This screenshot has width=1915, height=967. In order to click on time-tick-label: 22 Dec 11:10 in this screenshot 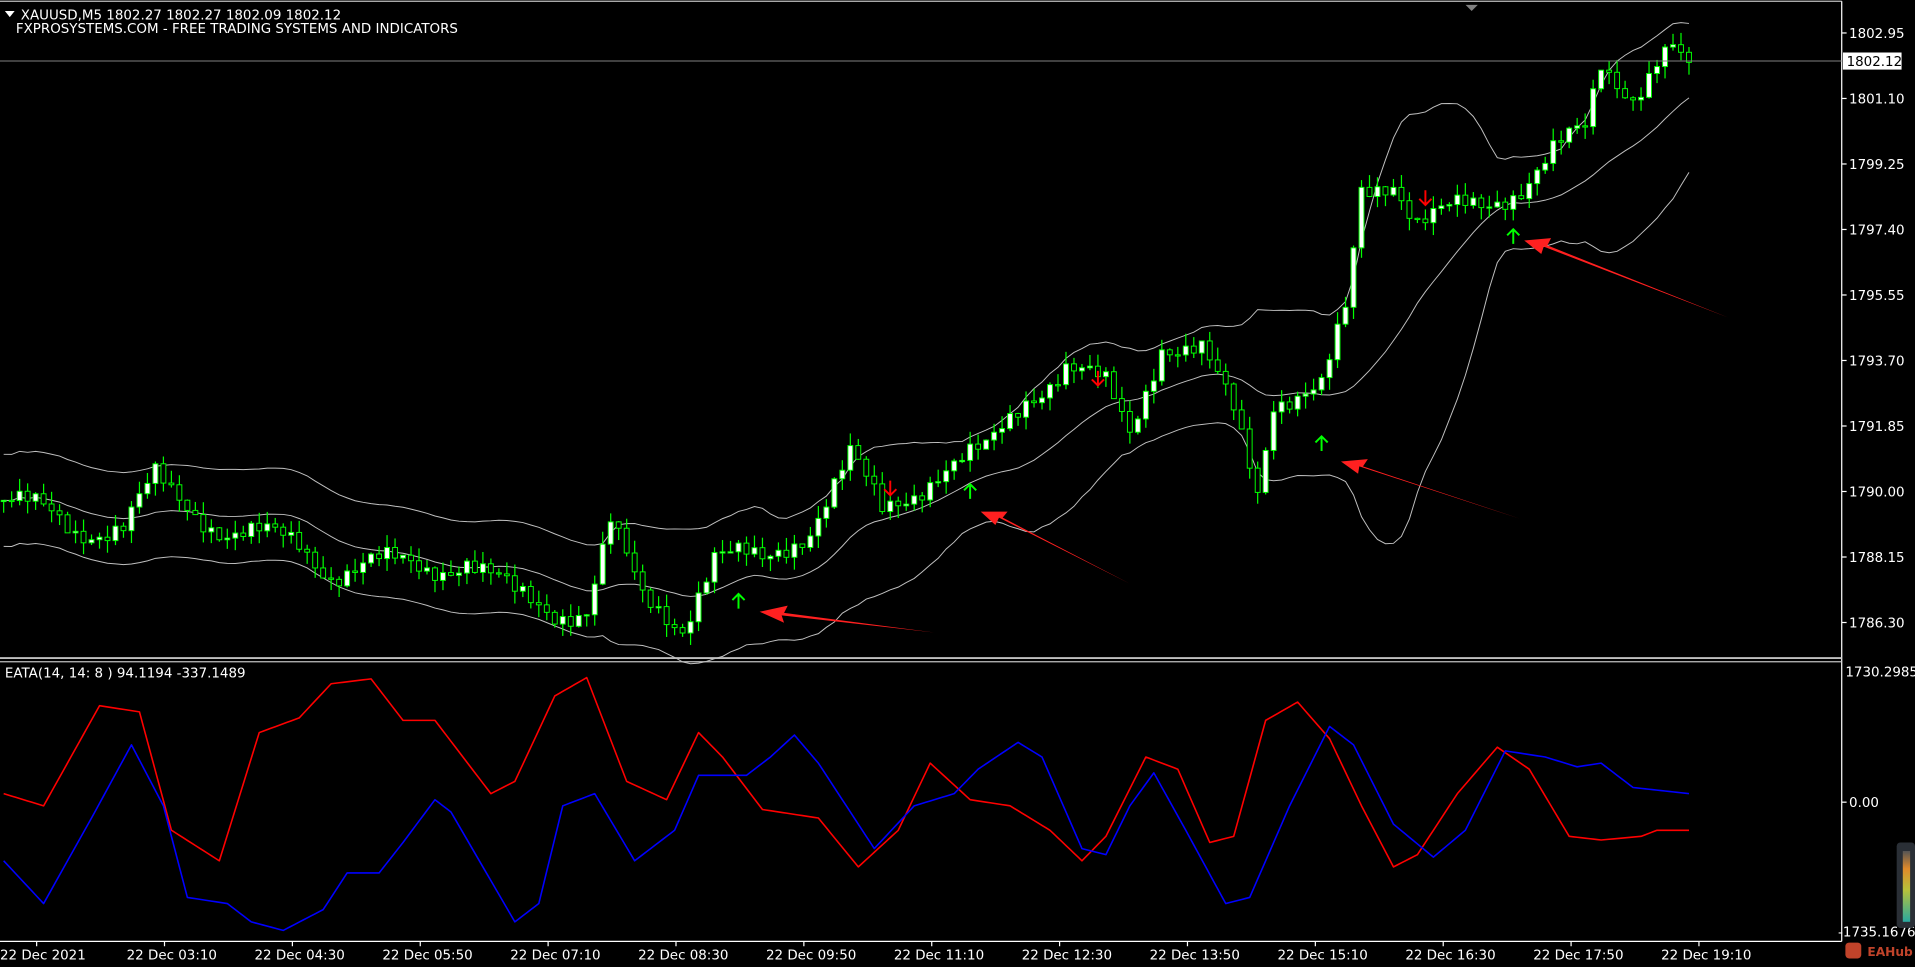, I will do `click(939, 956)`.